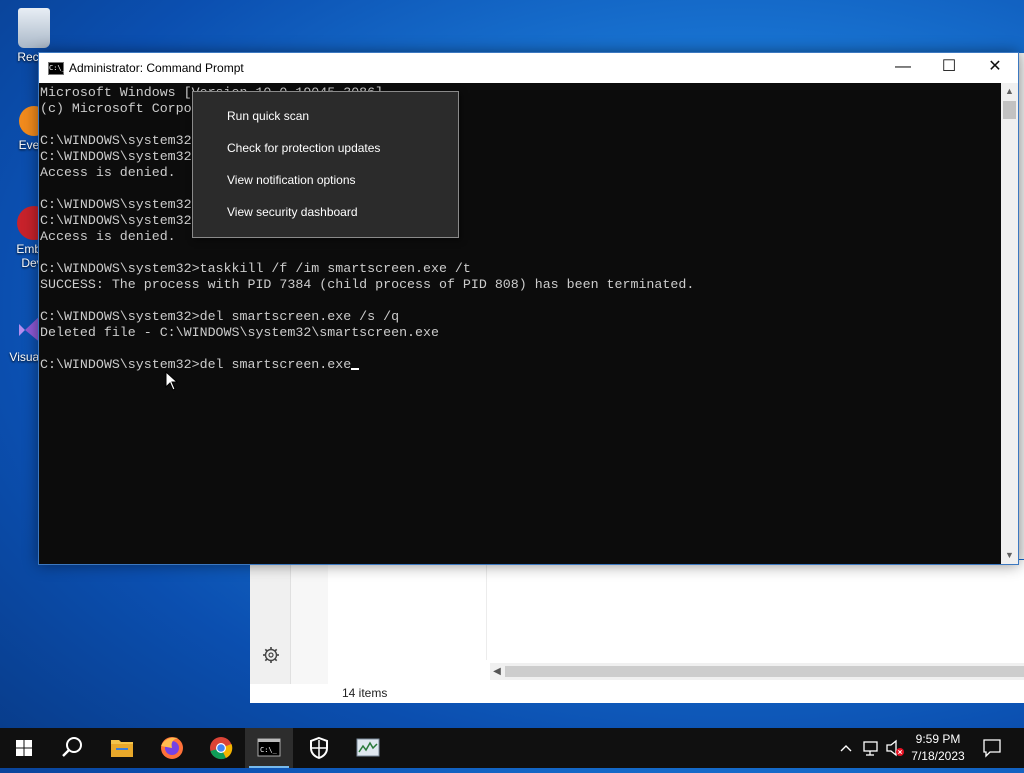 The image size is (1024, 773). I want to click on firefox-icon, so click(172, 748).